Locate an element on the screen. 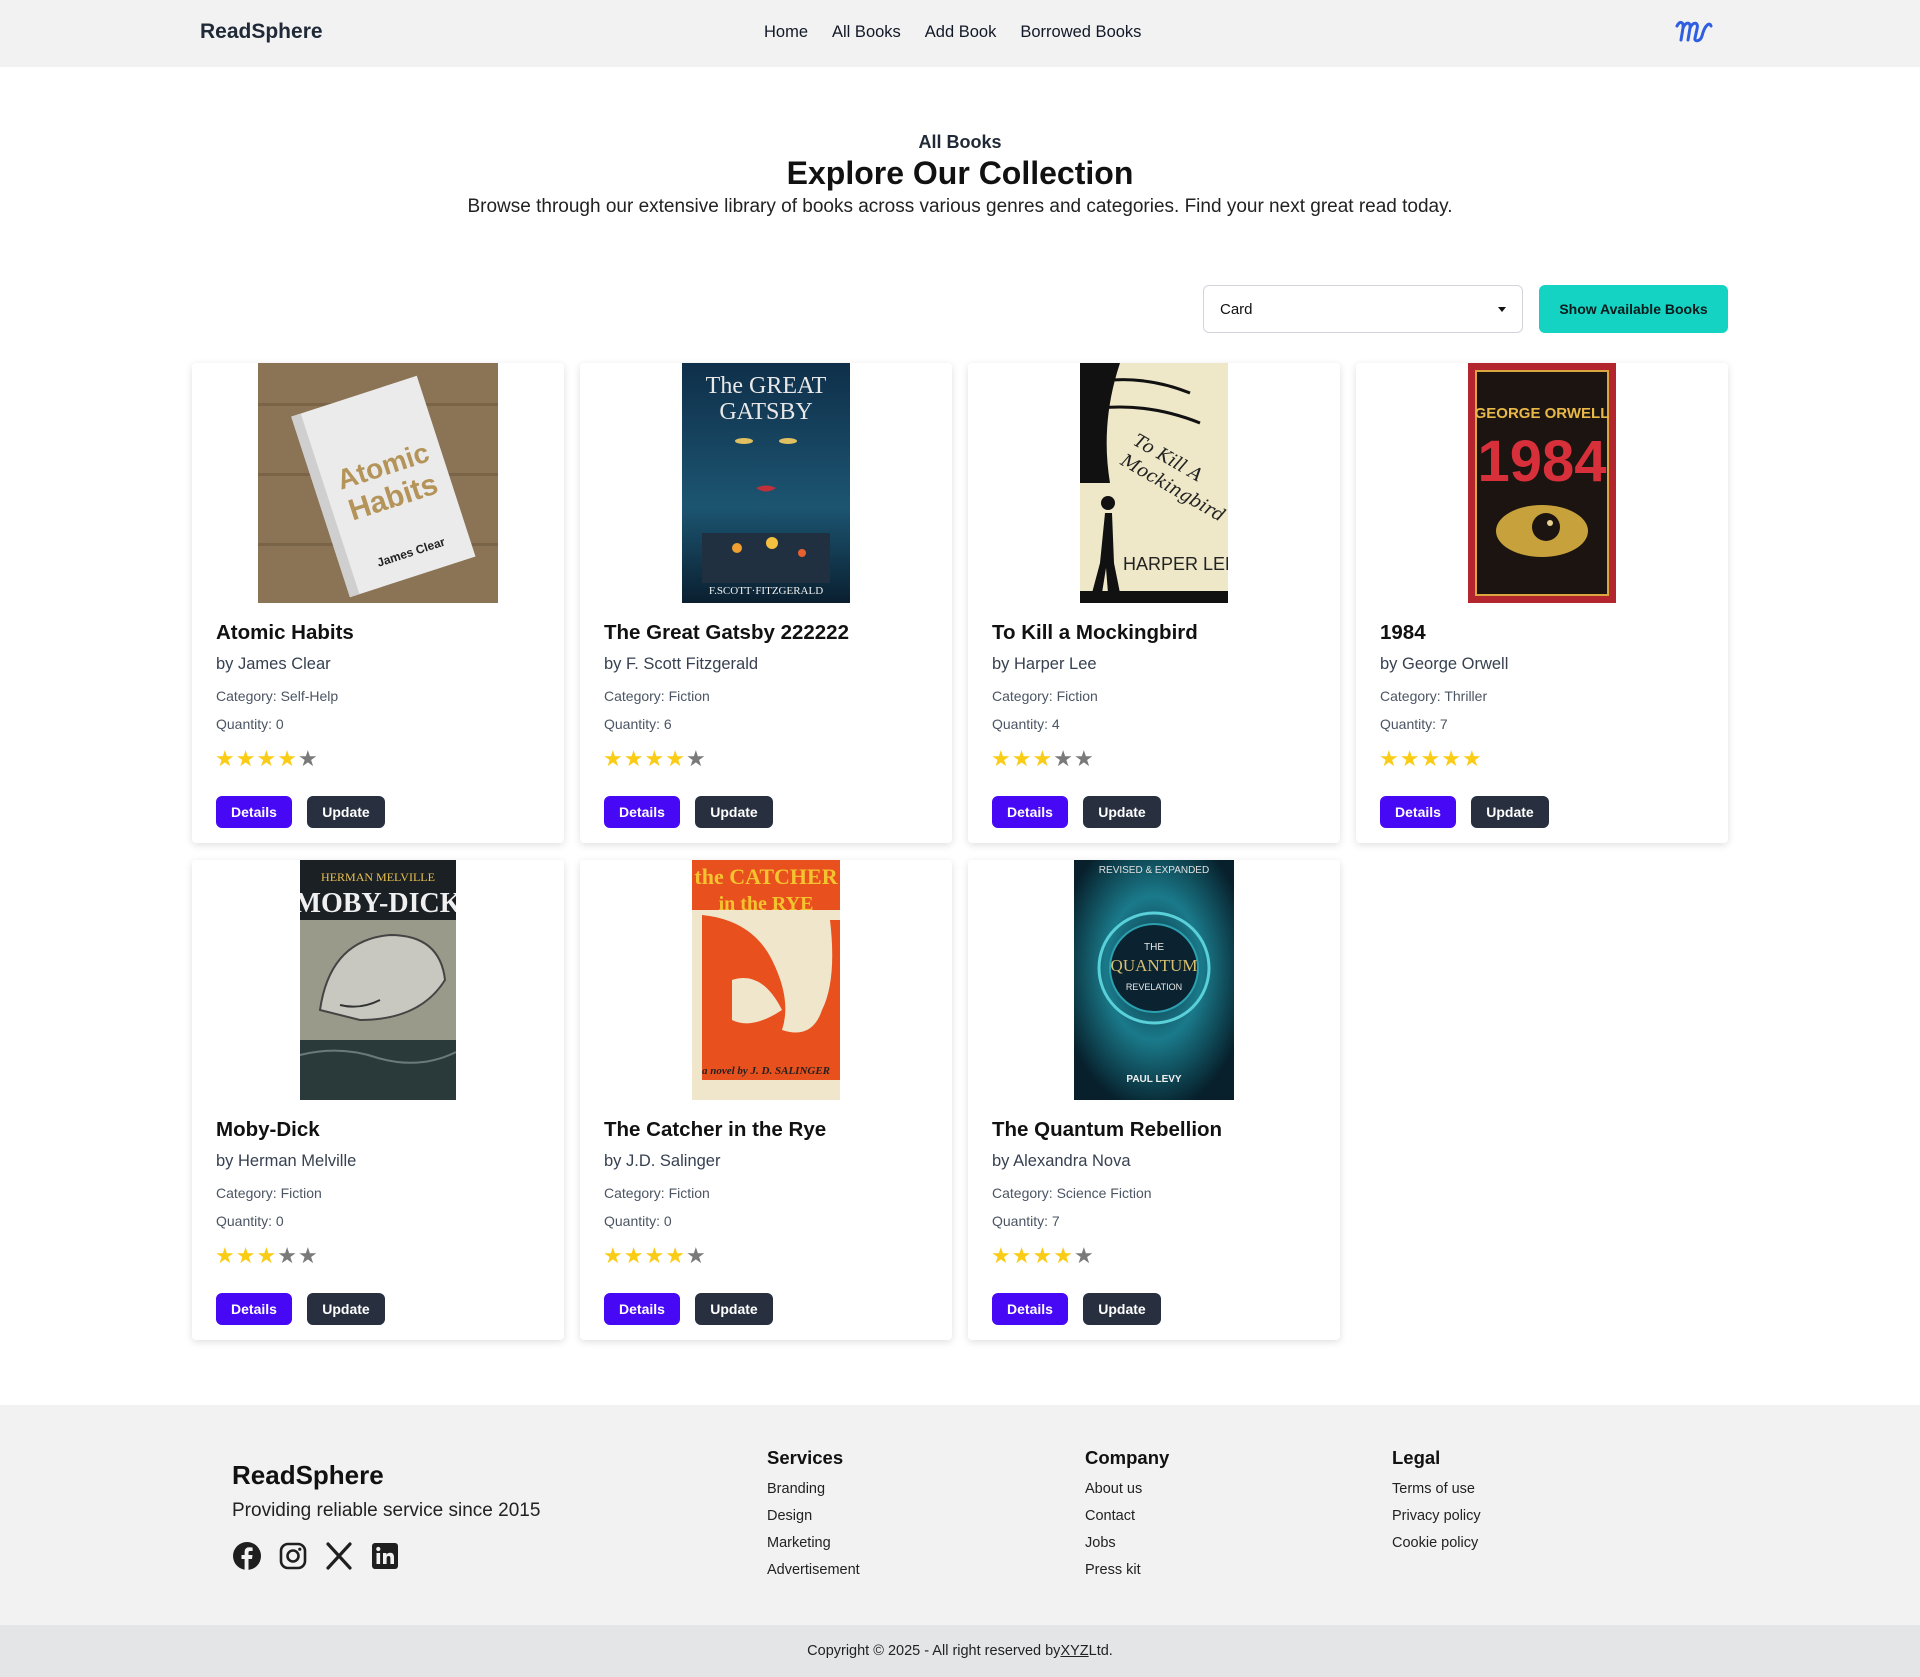  footer-link-design: Design is located at coordinates (813, 1516).